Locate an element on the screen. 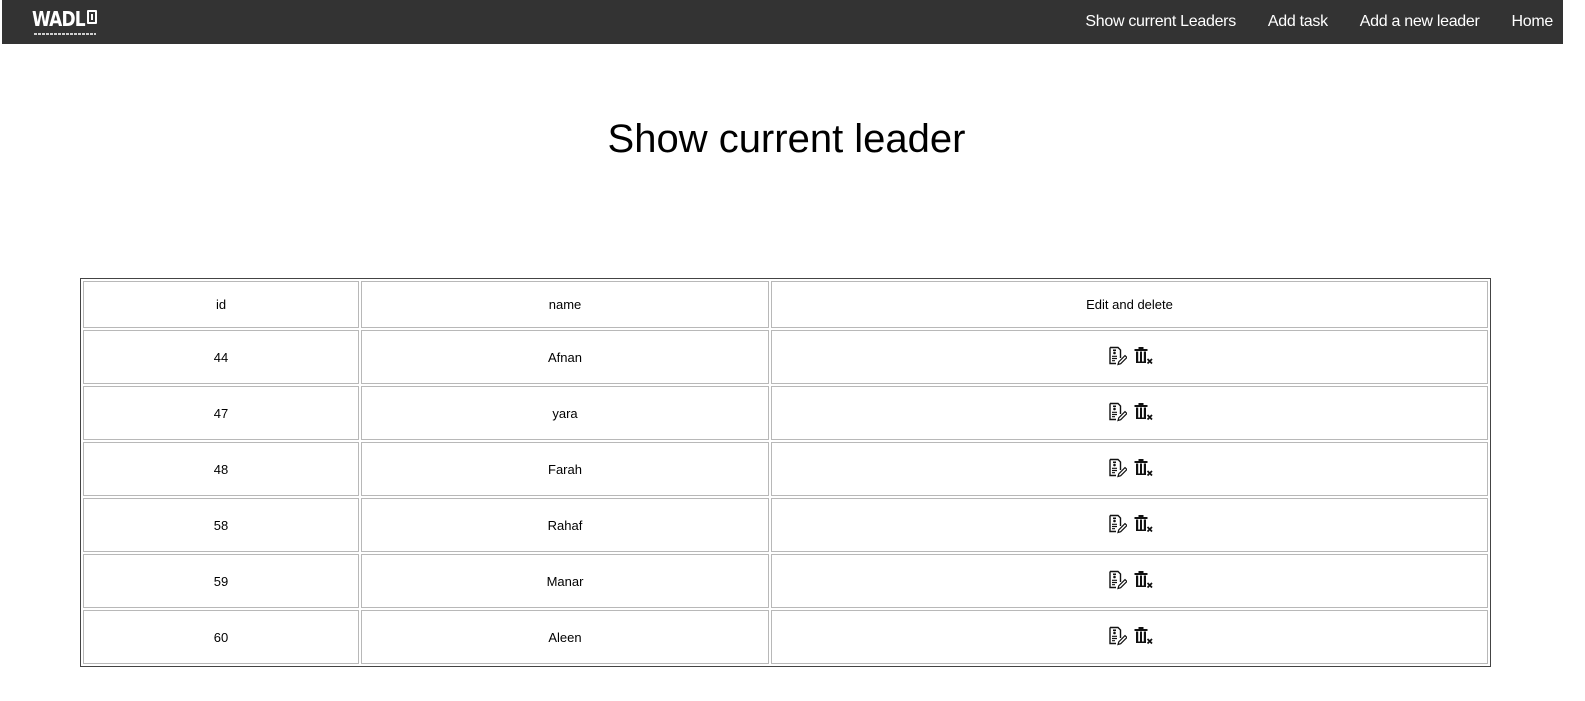 This screenshot has height=701, width=1585. nav-link-home: Home is located at coordinates (1533, 22).